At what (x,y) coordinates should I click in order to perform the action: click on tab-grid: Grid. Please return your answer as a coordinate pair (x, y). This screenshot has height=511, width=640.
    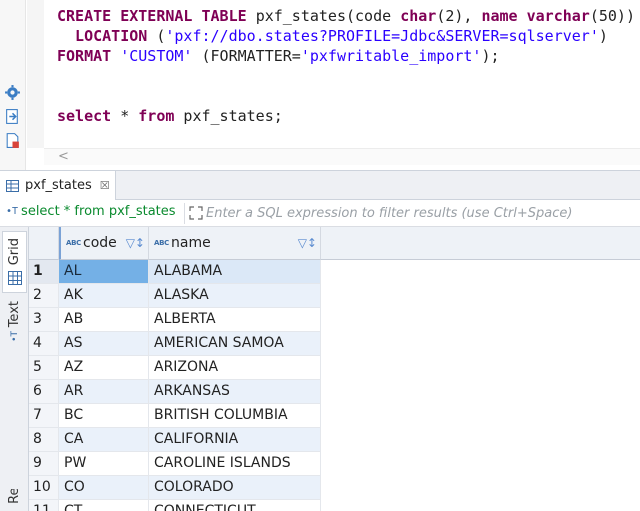
    Looking at the image, I should click on (14, 262).